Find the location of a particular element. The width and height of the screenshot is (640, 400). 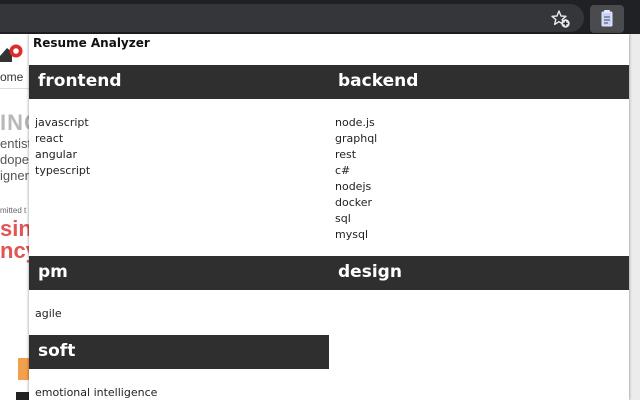

browser-toolbar is located at coordinates (320, 17).